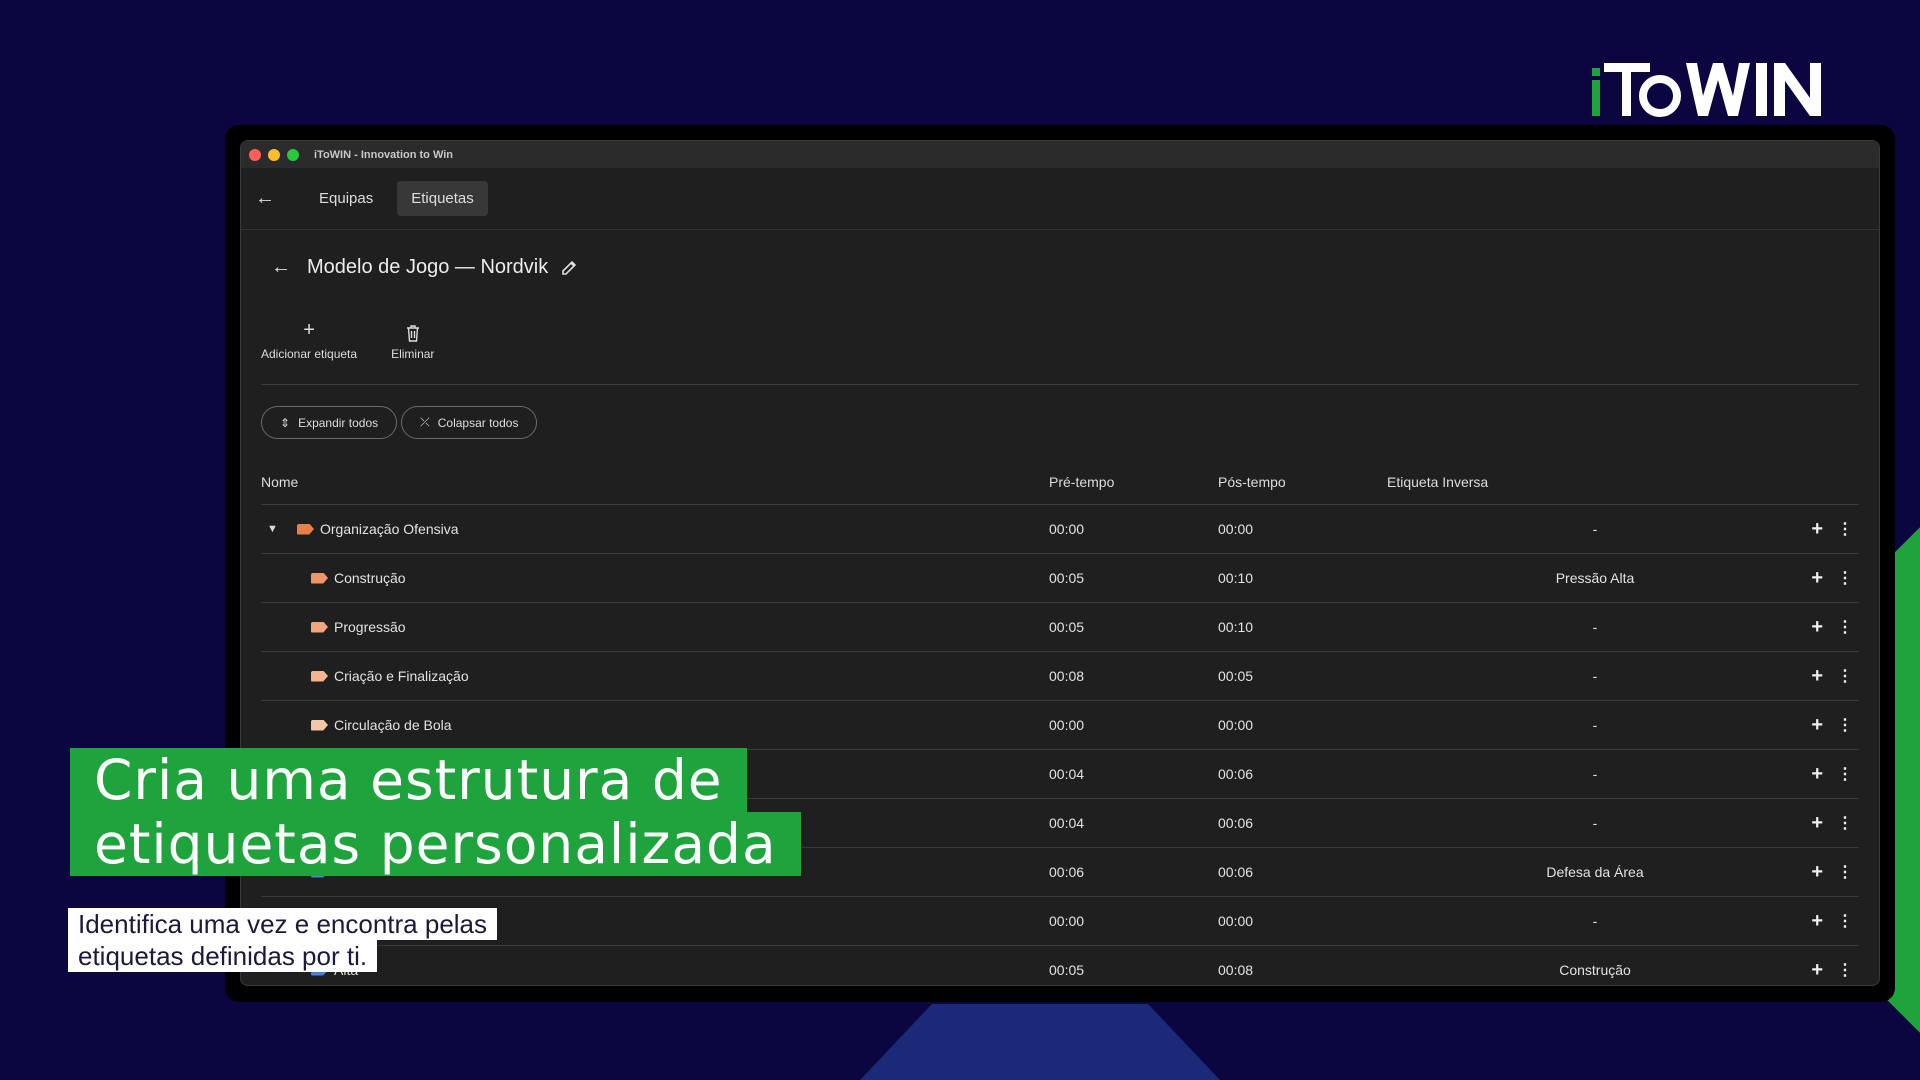 The image size is (1920, 1080). Describe the element at coordinates (1060, 199) in the screenshot. I see `top-nav: ← Equipas Etiquetas` at that location.